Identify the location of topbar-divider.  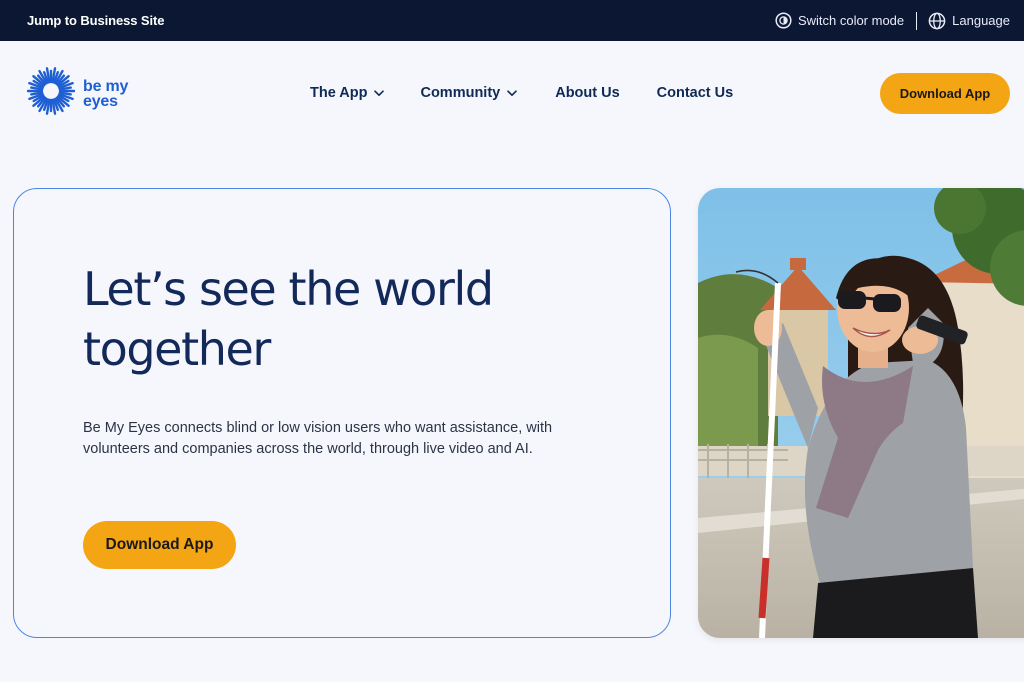
(917, 20).